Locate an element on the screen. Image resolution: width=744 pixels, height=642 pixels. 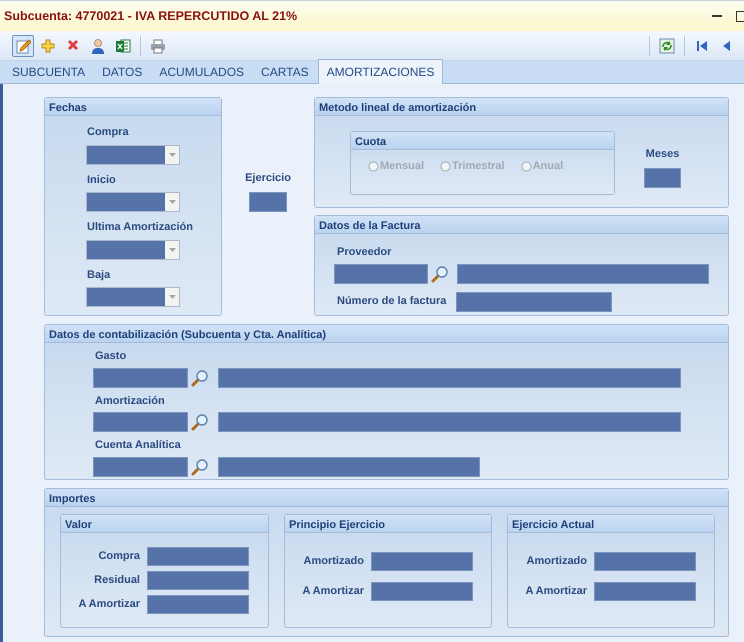
panel-title: Metodo lineal de amortización is located at coordinates (521, 107).